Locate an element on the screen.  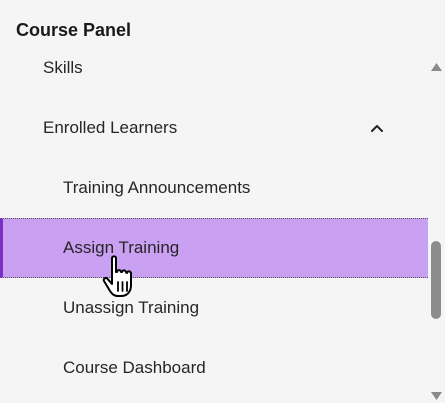
scroll-up-arrow-icon is located at coordinates (436, 67).